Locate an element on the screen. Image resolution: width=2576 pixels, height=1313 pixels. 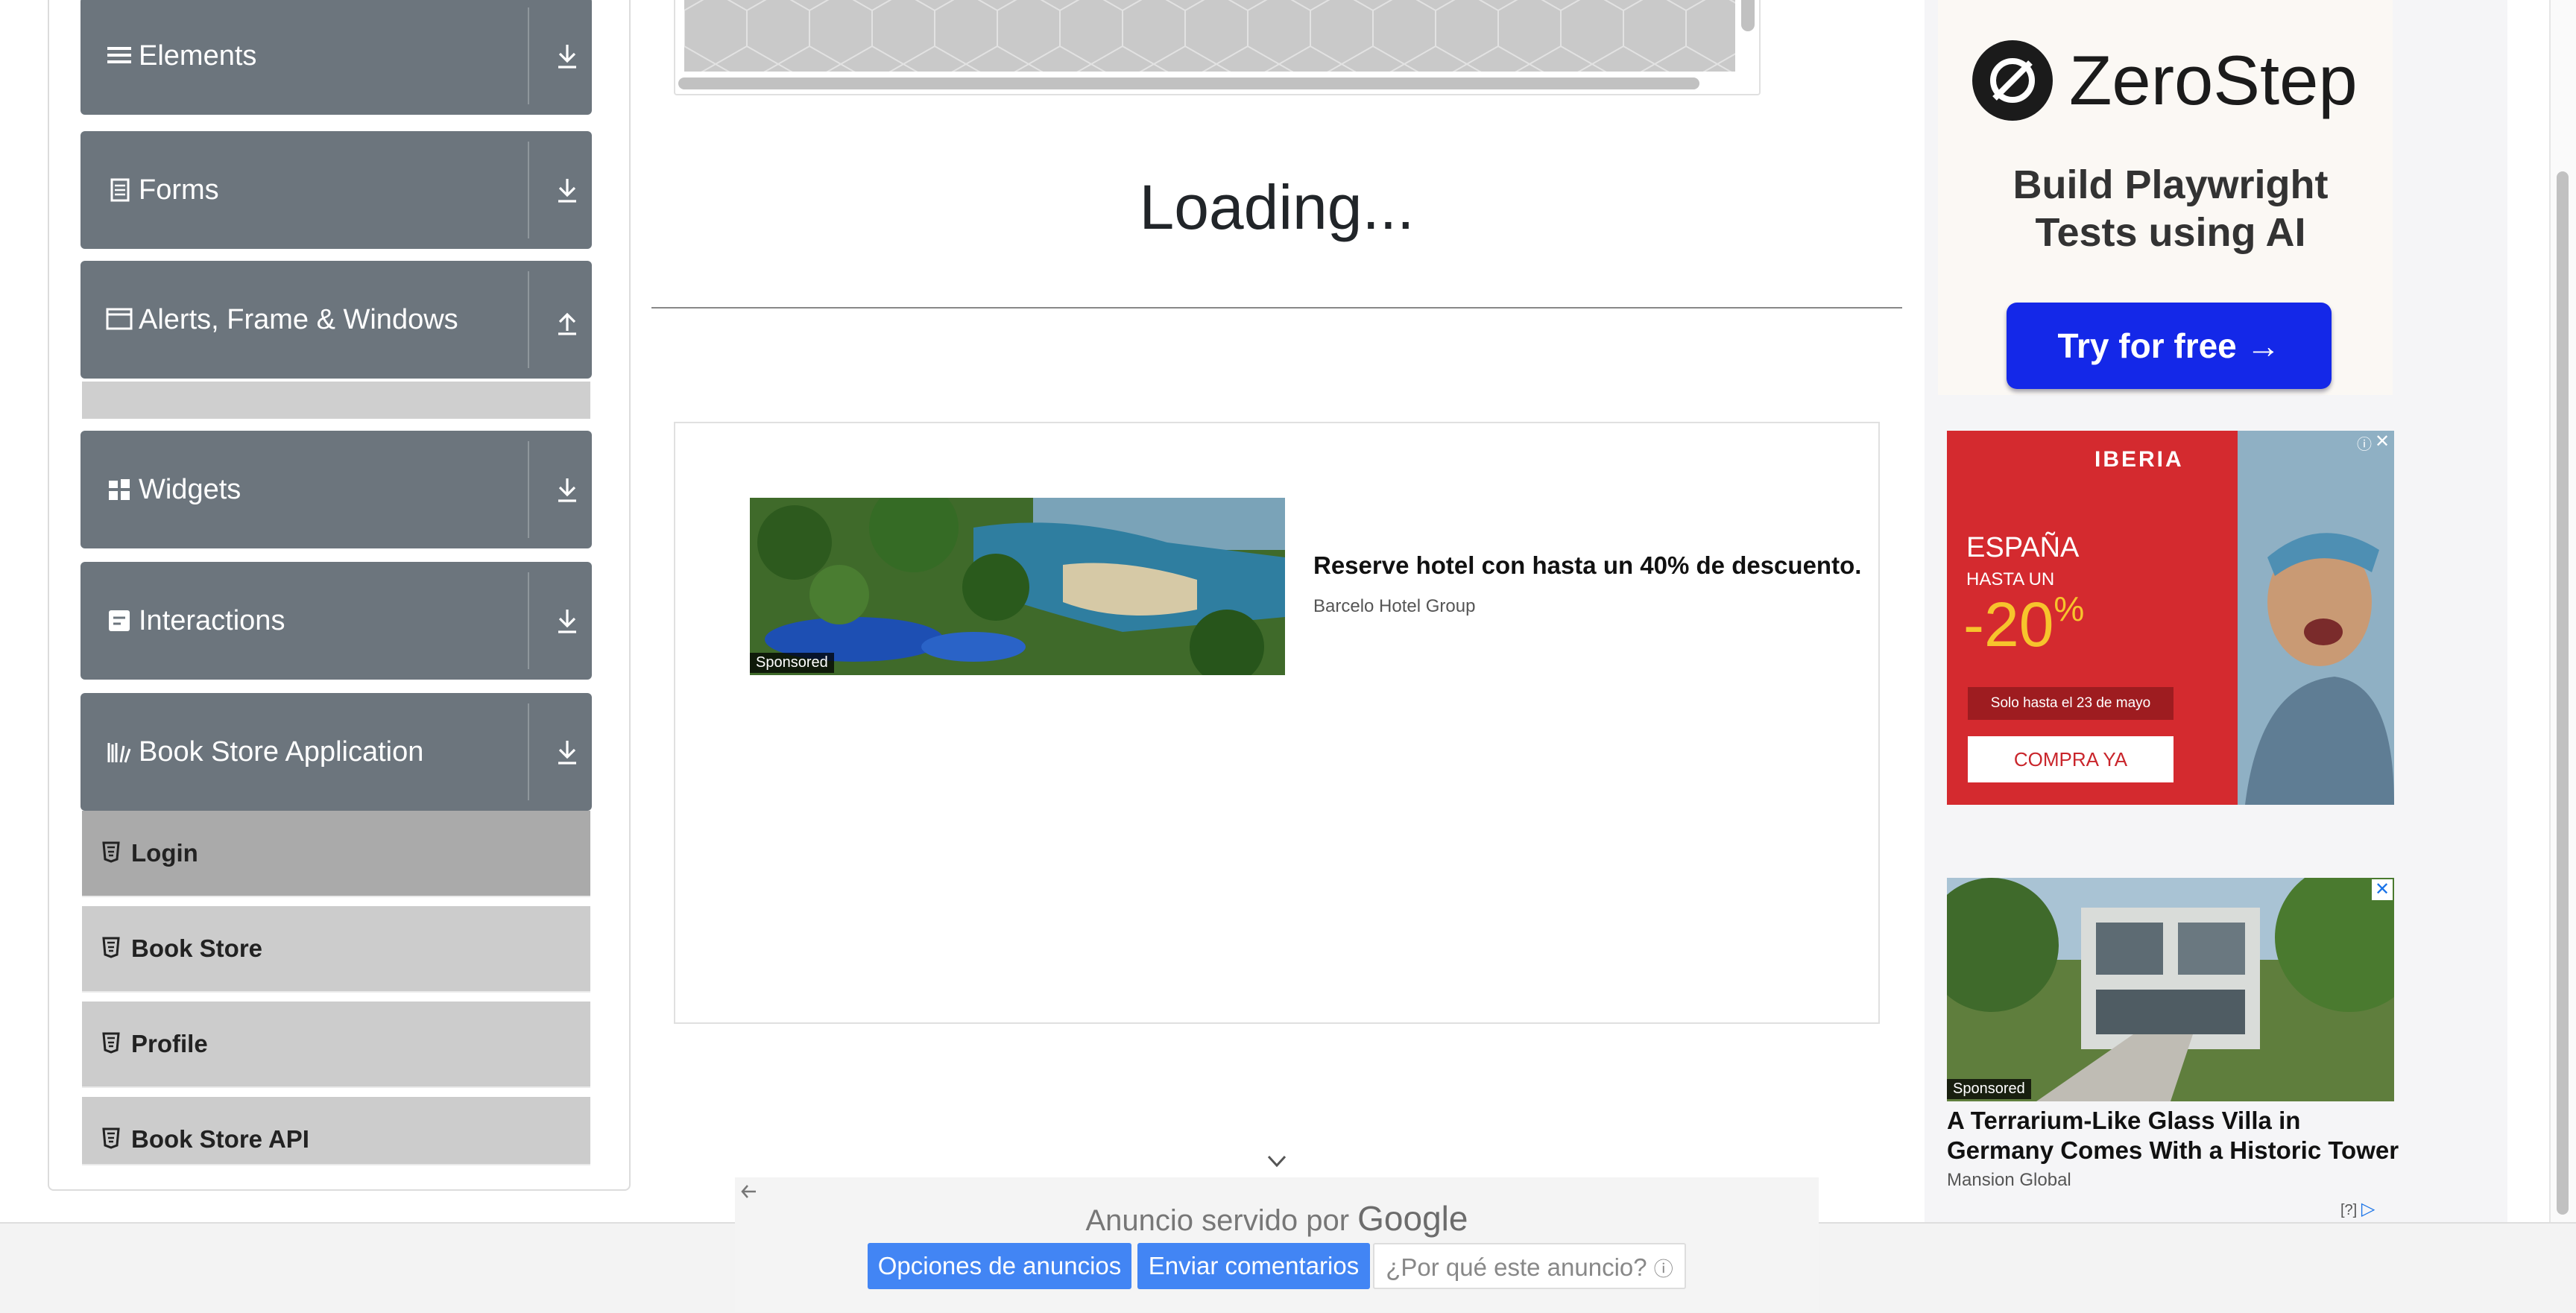
sidebar-item-book-store: Book Store is located at coordinates (336, 949).